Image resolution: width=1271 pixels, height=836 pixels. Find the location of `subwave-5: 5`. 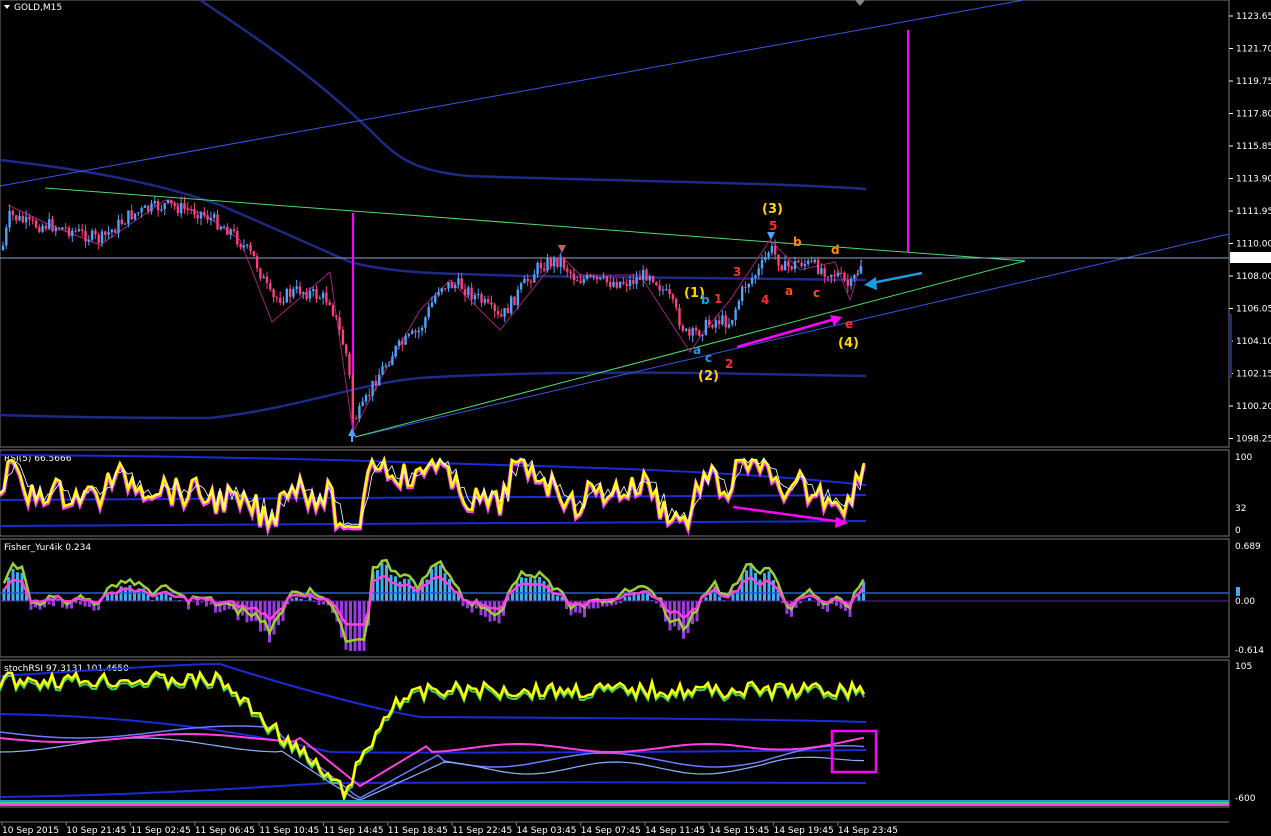

subwave-5: 5 is located at coordinates (773, 226).